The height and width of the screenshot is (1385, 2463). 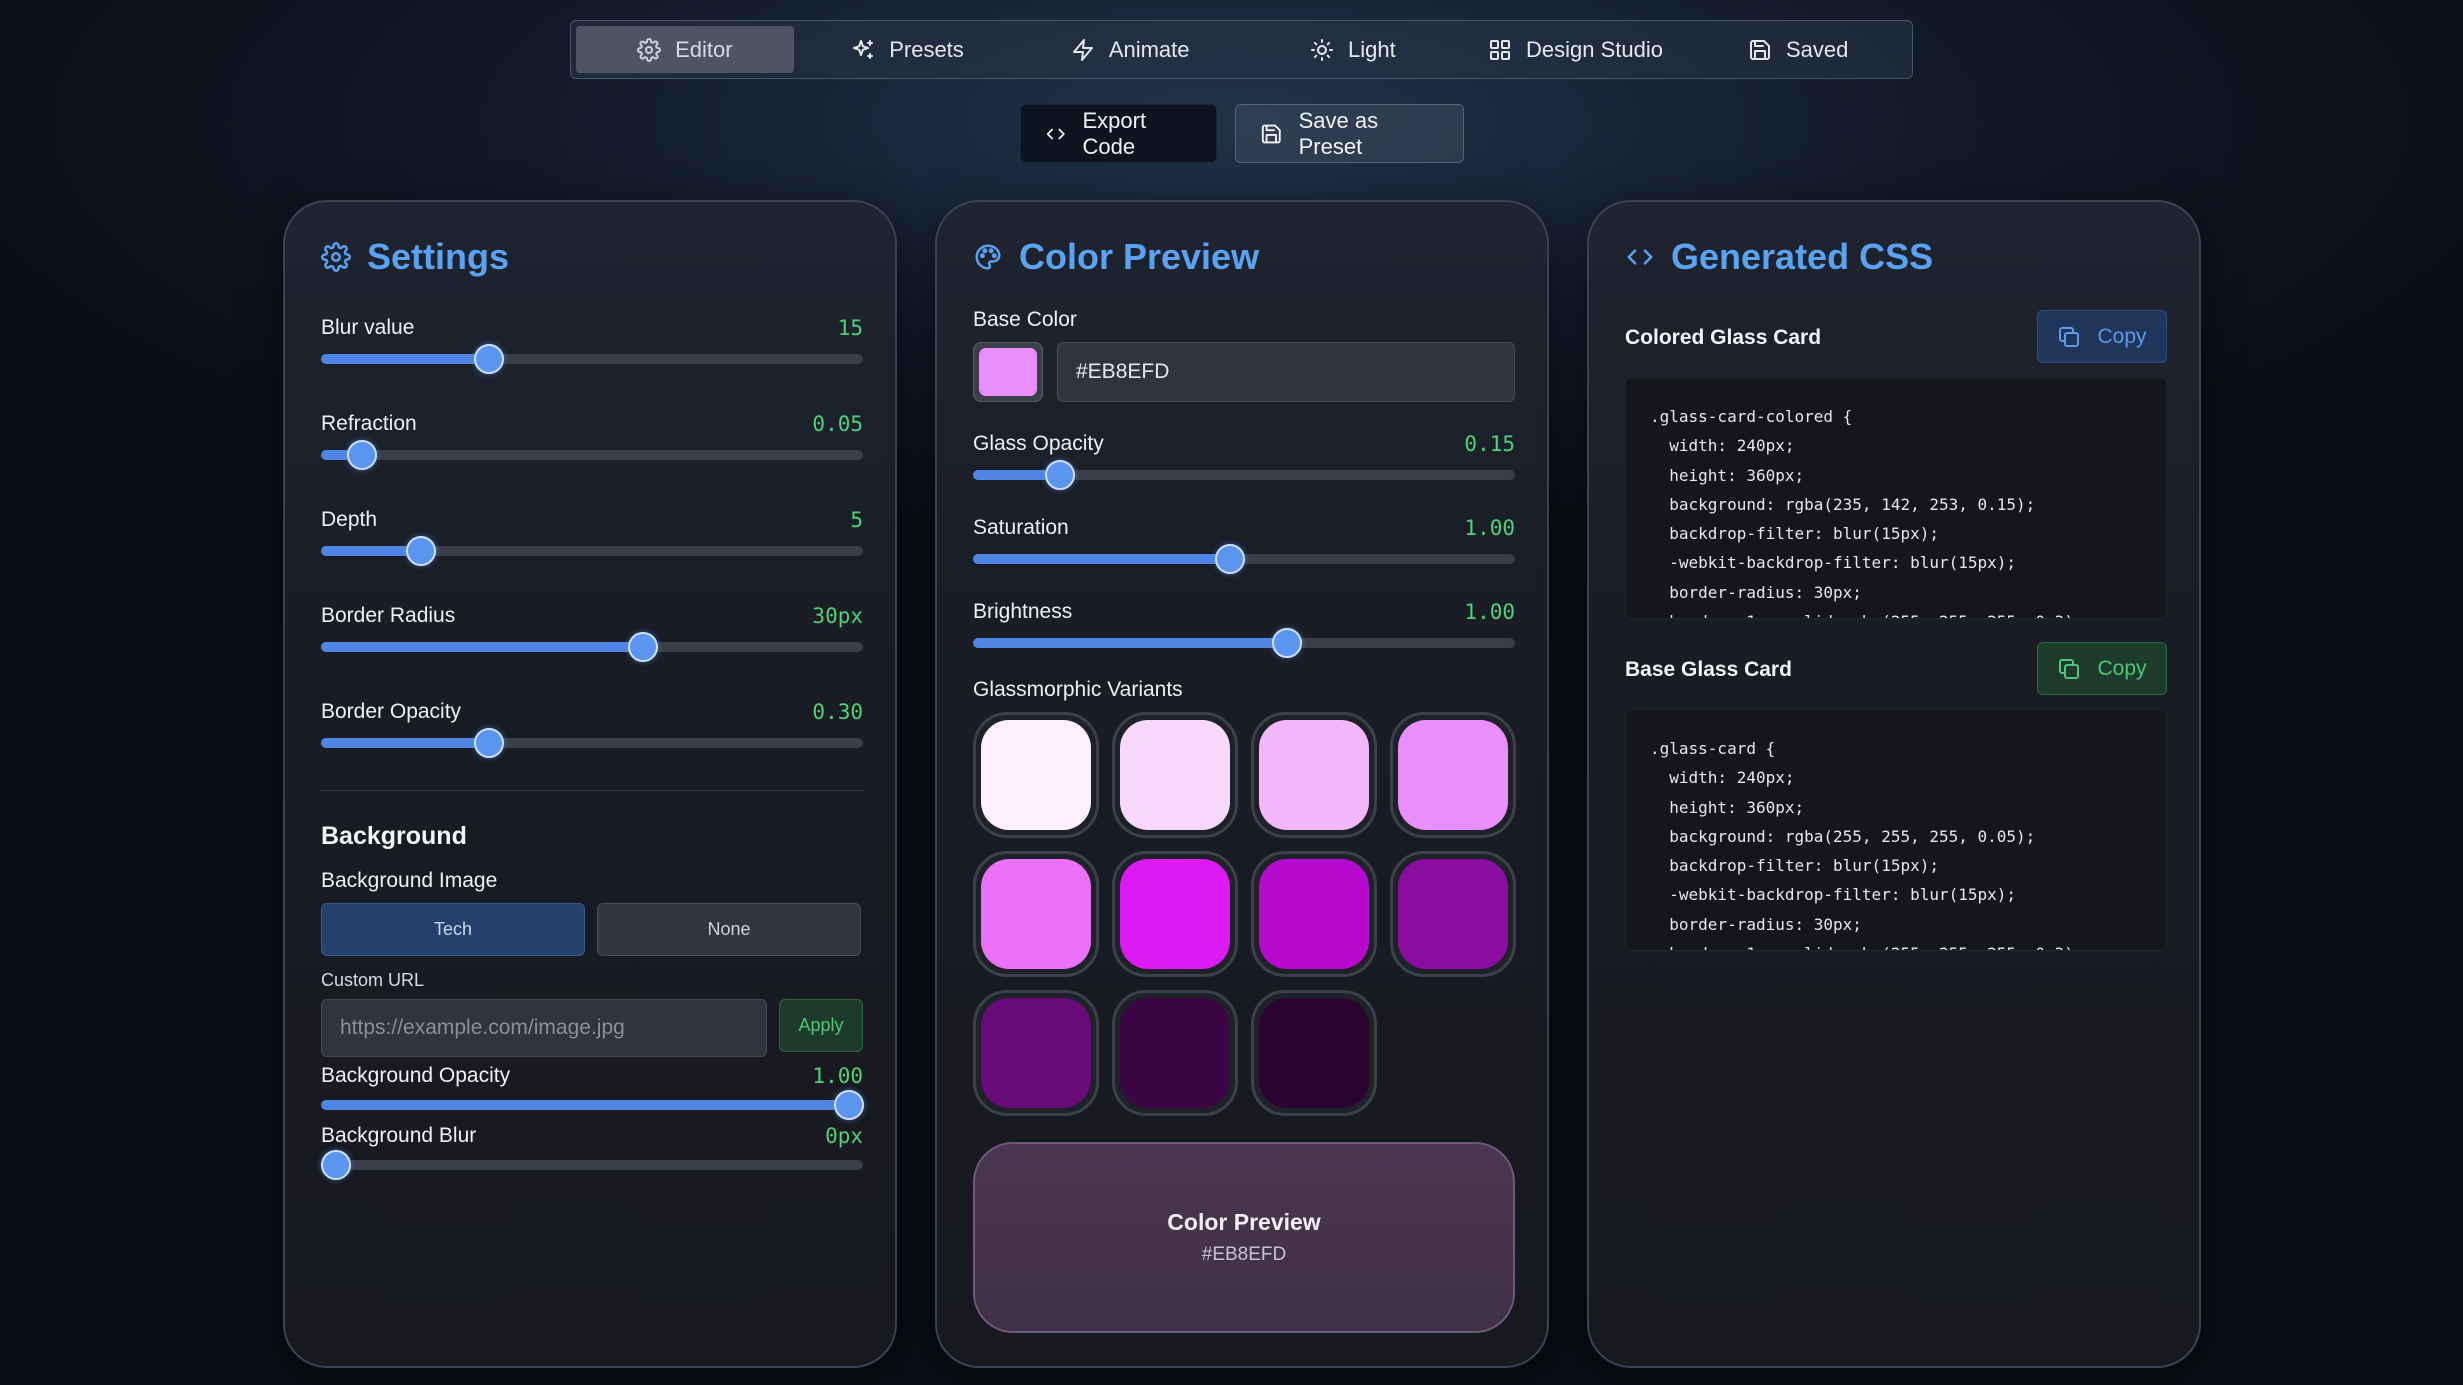 I want to click on variants-grid, so click(x=1244, y=914).